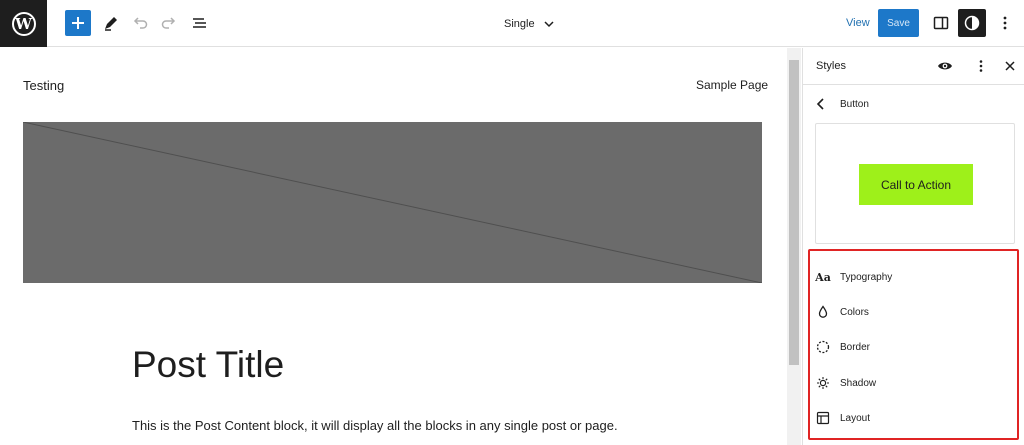 The width and height of the screenshot is (1024, 445). What do you see at coordinates (823, 418) in the screenshot?
I see `layout-icon` at bounding box center [823, 418].